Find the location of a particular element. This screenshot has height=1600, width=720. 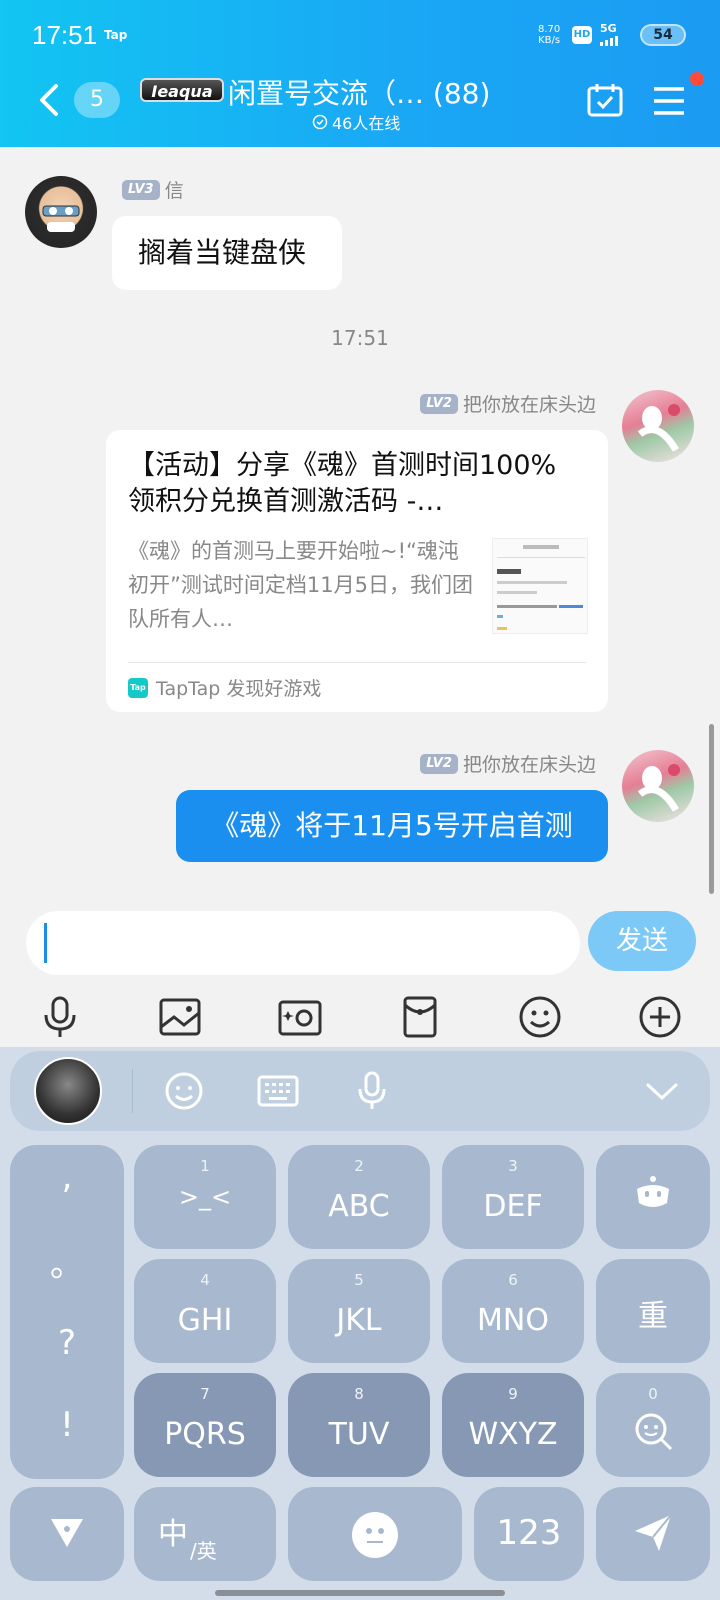

keyboard-layout-button is located at coordinates (278, 1091).